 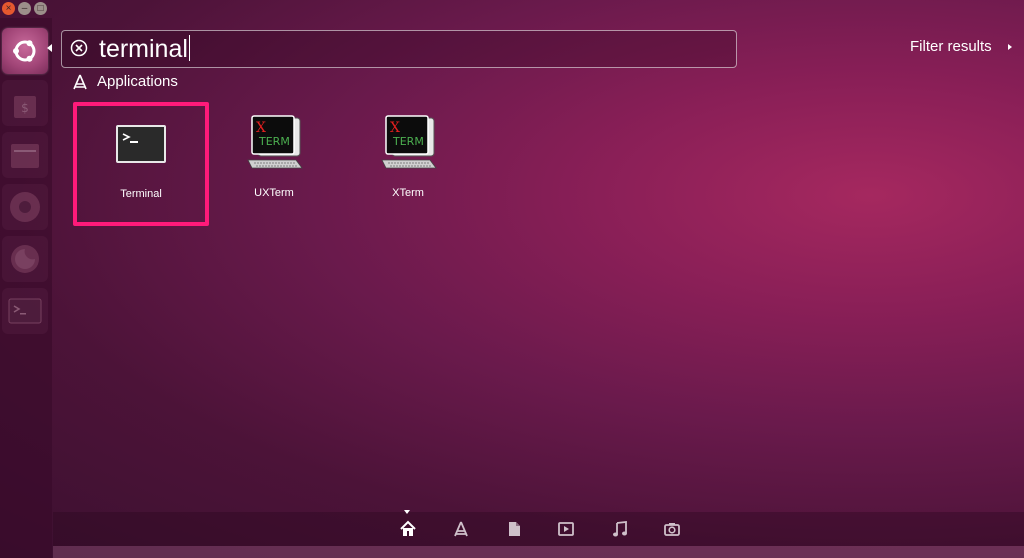 I want to click on app-tile-xterm: X TERM XTerm, so click(x=408, y=164).